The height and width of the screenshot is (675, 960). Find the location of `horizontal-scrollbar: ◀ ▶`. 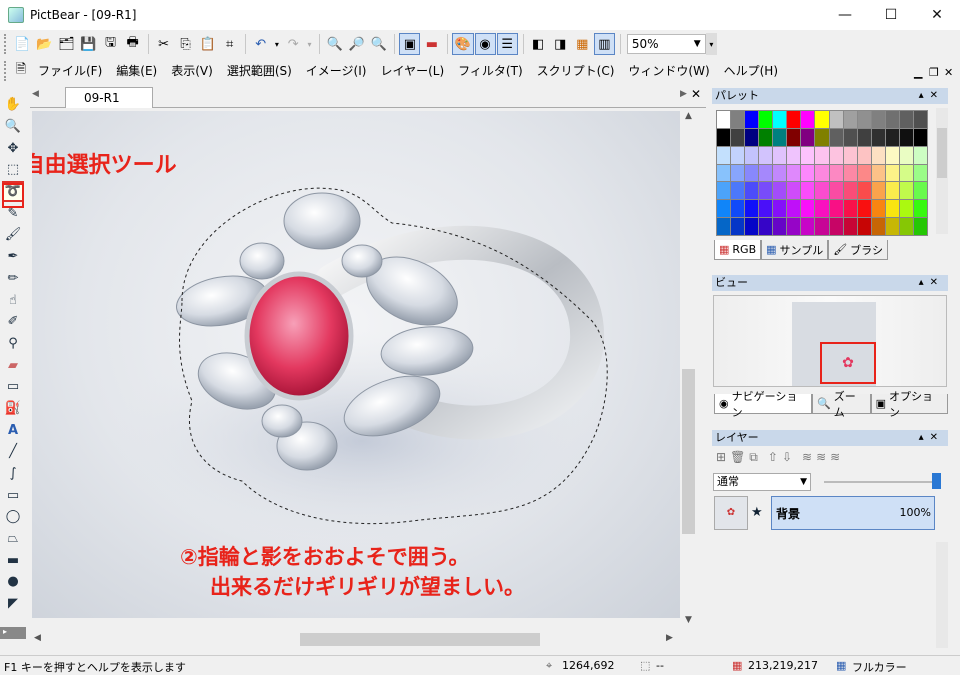

horizontal-scrollbar: ◀ ▶ is located at coordinates (356, 639).